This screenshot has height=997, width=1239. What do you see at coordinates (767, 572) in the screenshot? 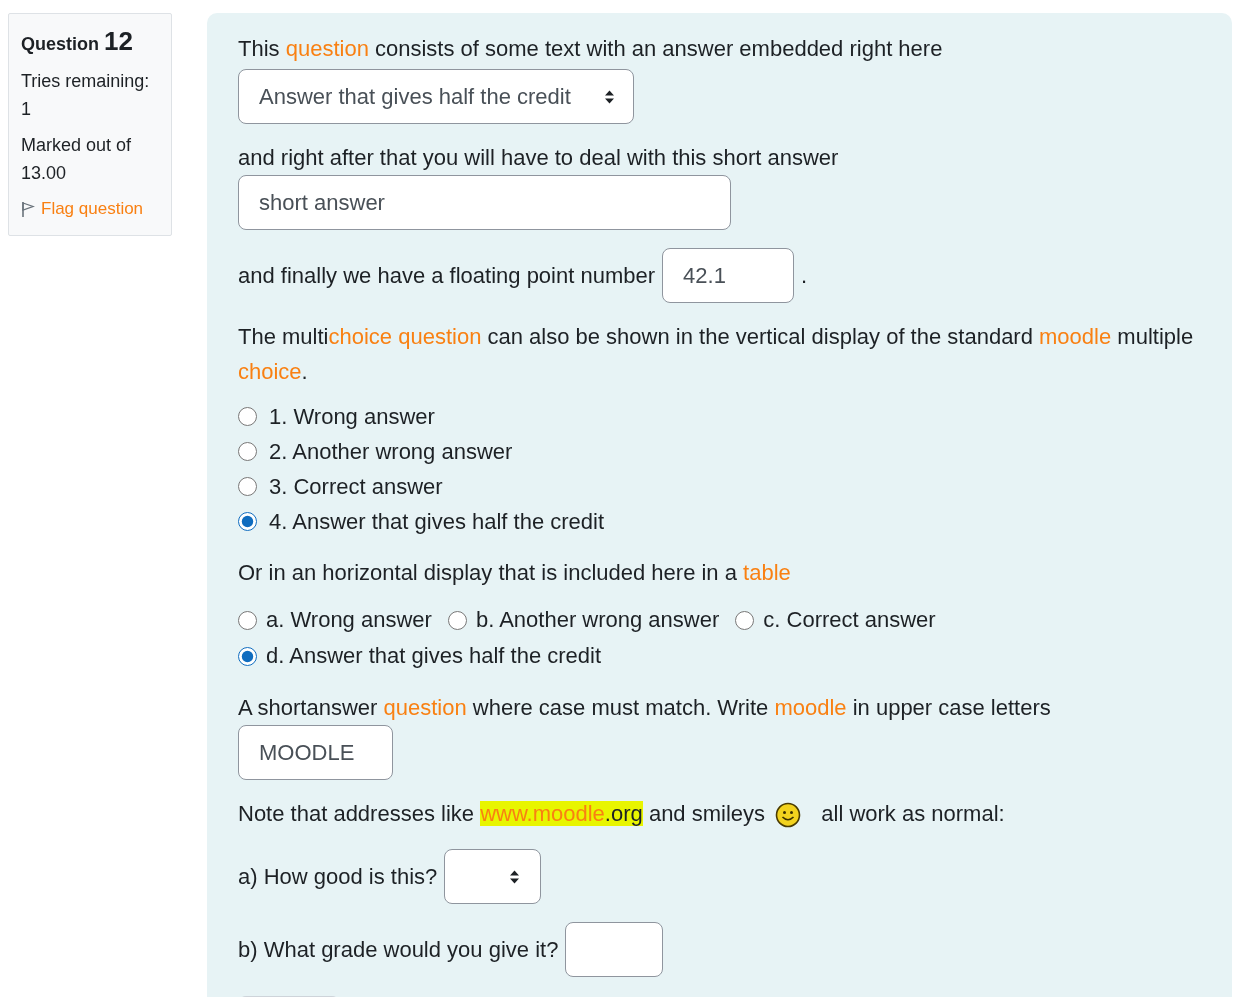
I see `link: table` at bounding box center [767, 572].